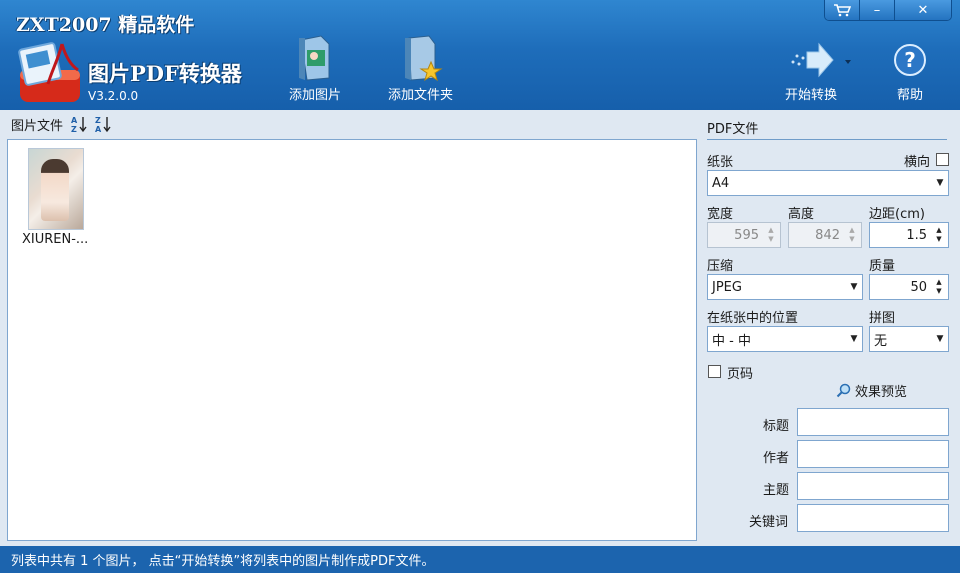 This screenshot has width=960, height=573. I want to click on quality-value: 50, so click(918, 287).